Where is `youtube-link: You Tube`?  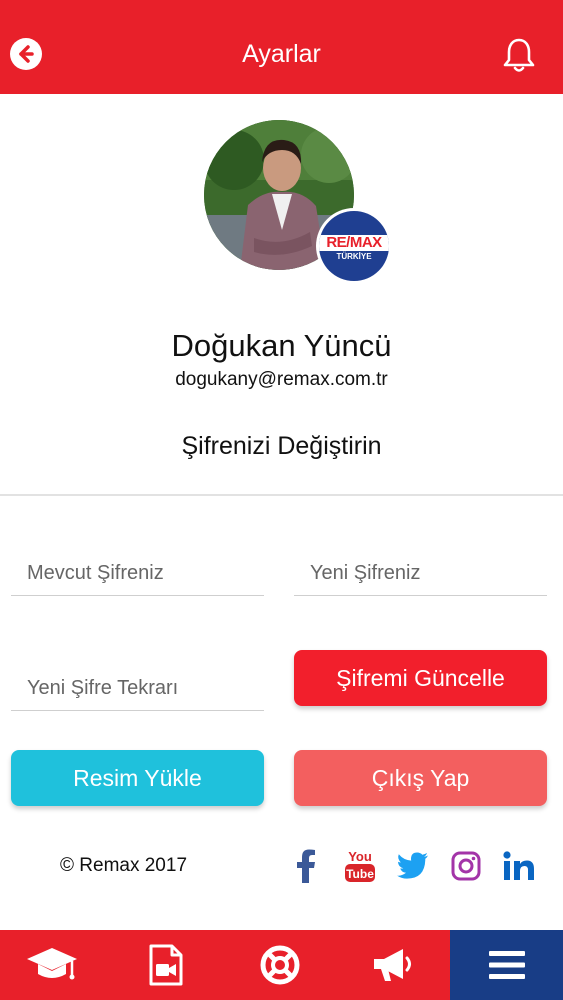 youtube-link: You Tube is located at coordinates (360, 866).